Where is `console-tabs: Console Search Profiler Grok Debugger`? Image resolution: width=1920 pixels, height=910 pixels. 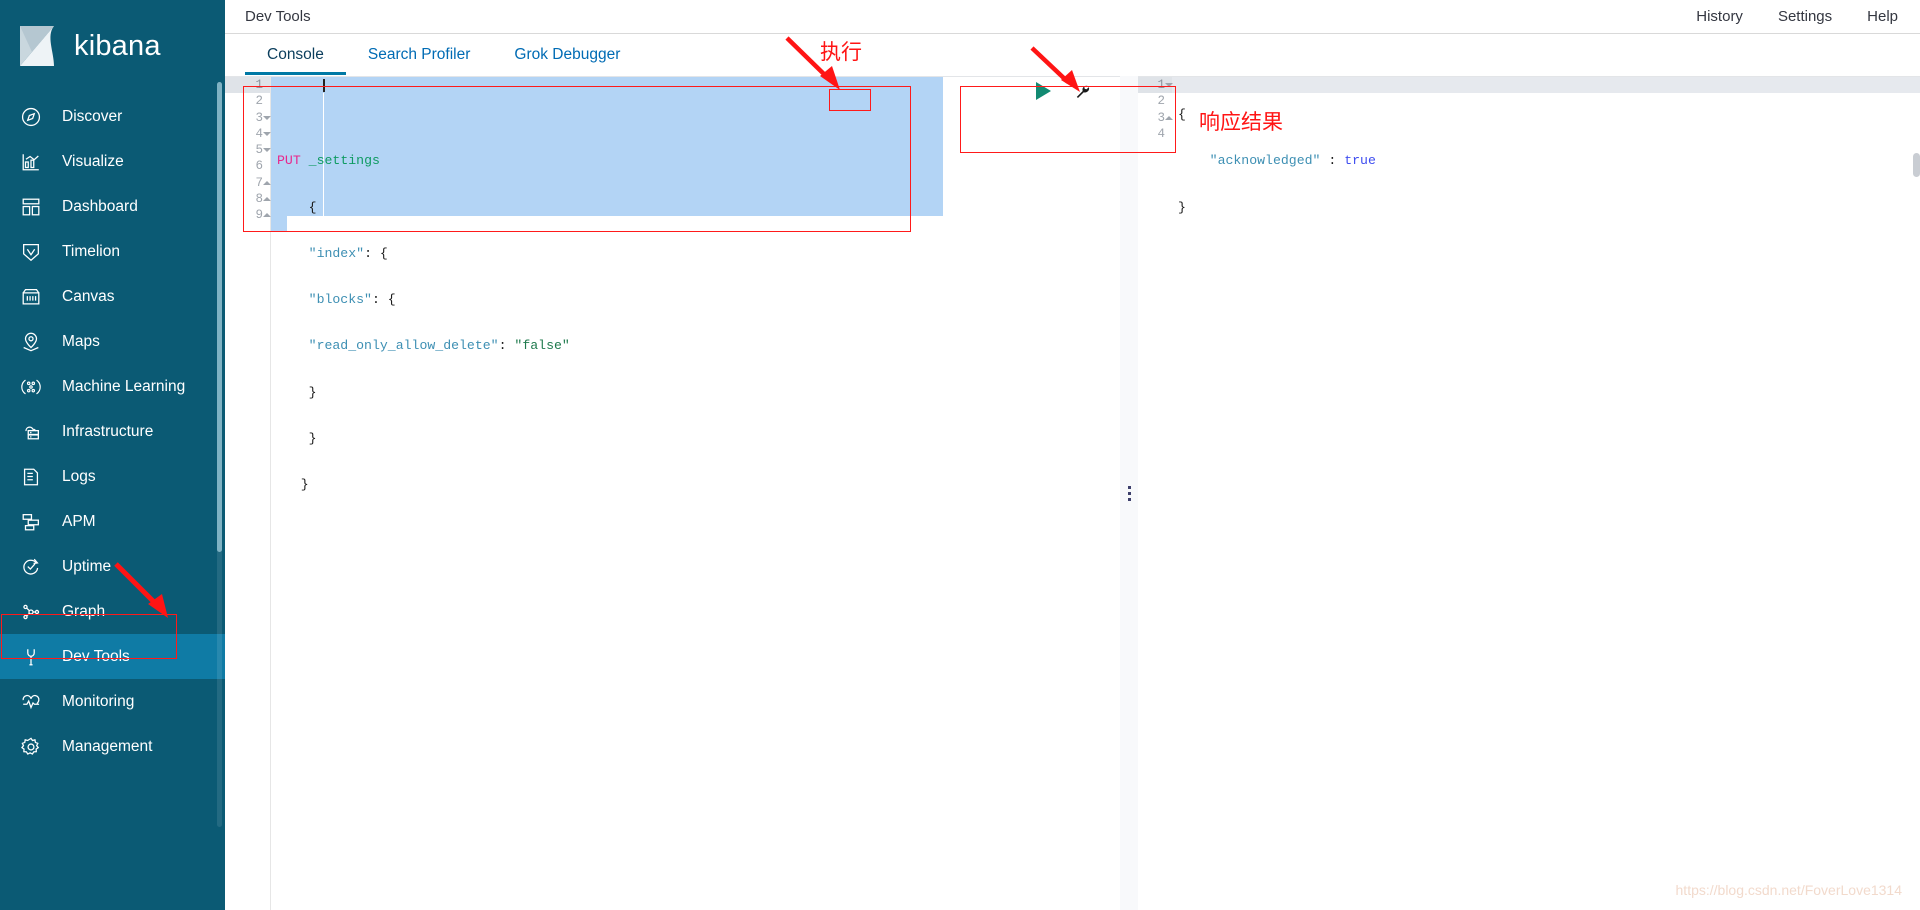
console-tabs: Console Search Profiler Grok Debugger is located at coordinates (1072, 54).